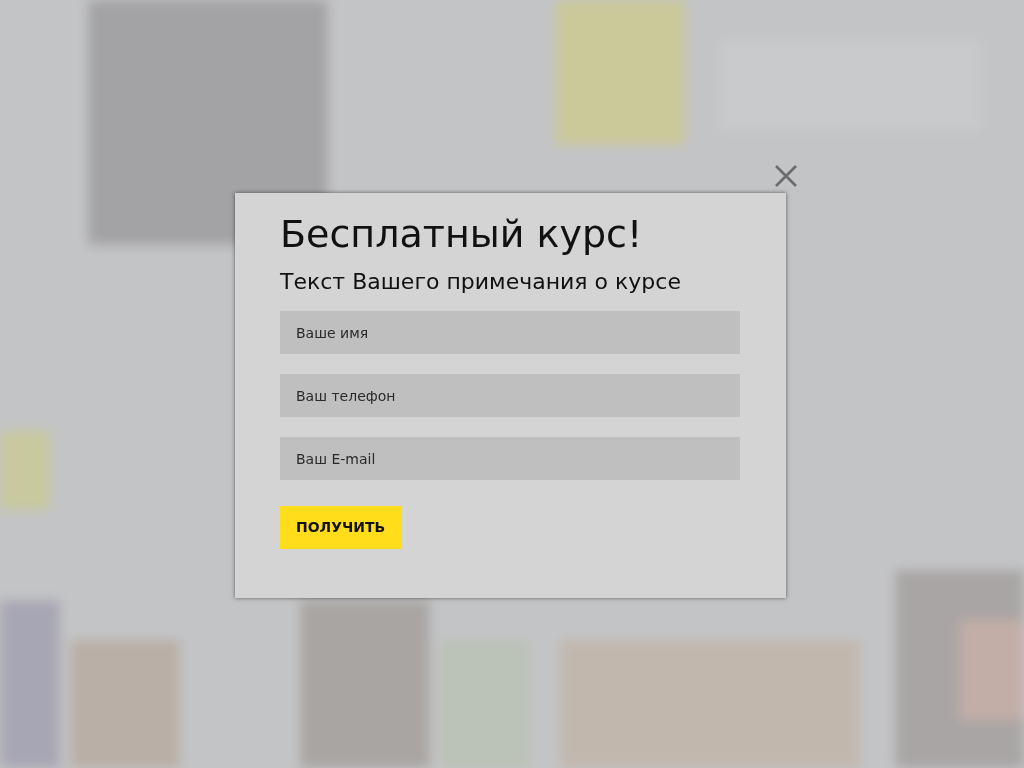 Image resolution: width=1024 pixels, height=768 pixels. I want to click on close-button, so click(786, 176).